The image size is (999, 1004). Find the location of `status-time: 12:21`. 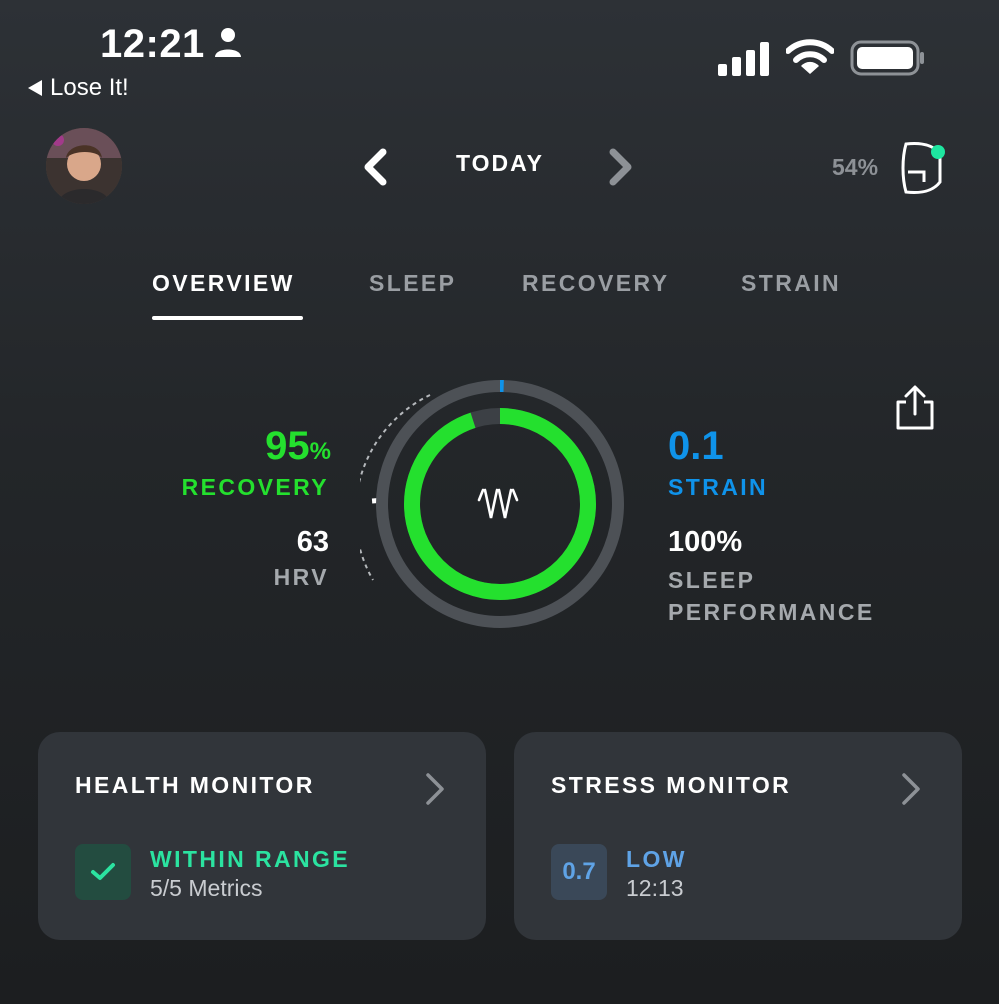

status-time: 12:21 is located at coordinates (152, 44).